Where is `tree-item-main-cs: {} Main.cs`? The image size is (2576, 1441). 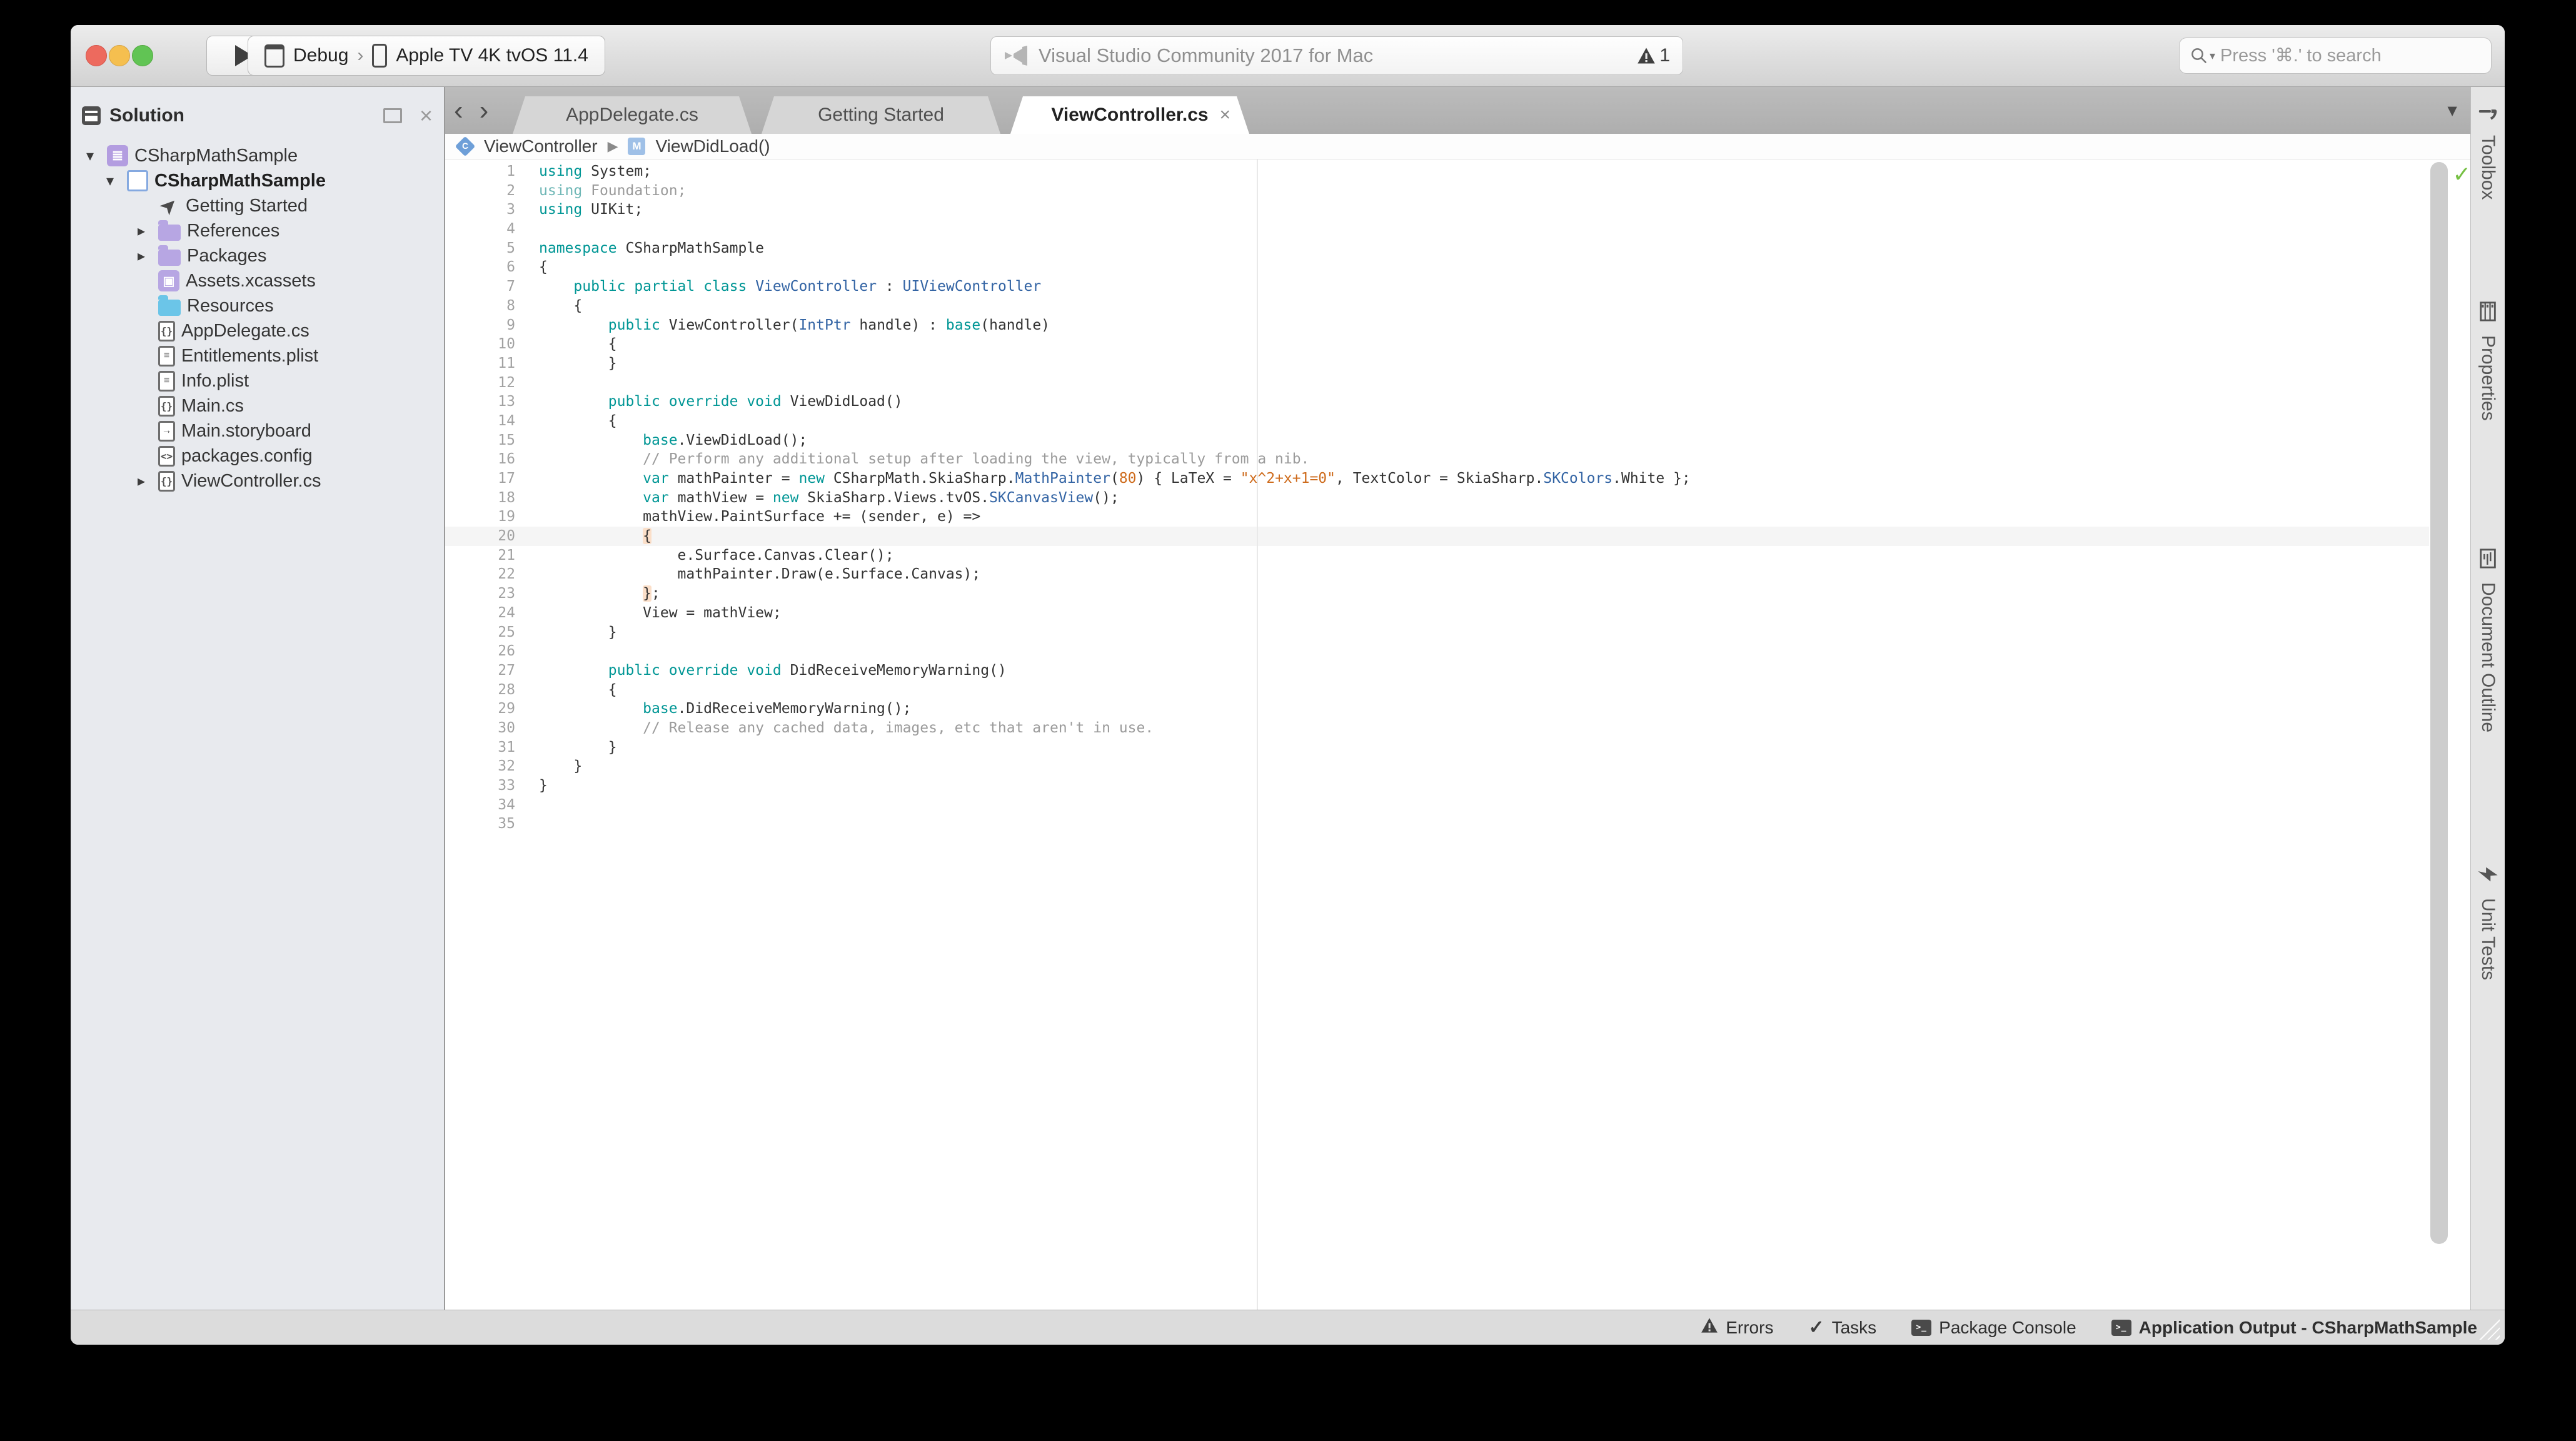
tree-item-main-cs: {} Main.cs is located at coordinates (257, 405).